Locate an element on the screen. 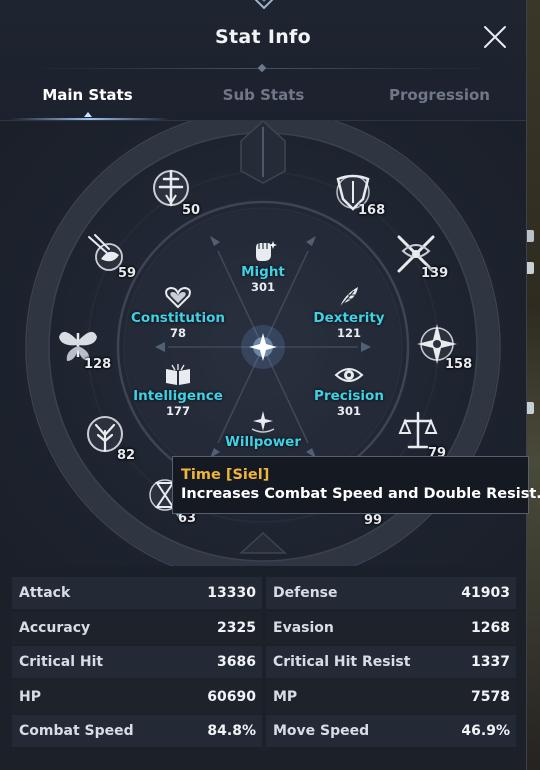  stat-number: 2325 is located at coordinates (236, 627).